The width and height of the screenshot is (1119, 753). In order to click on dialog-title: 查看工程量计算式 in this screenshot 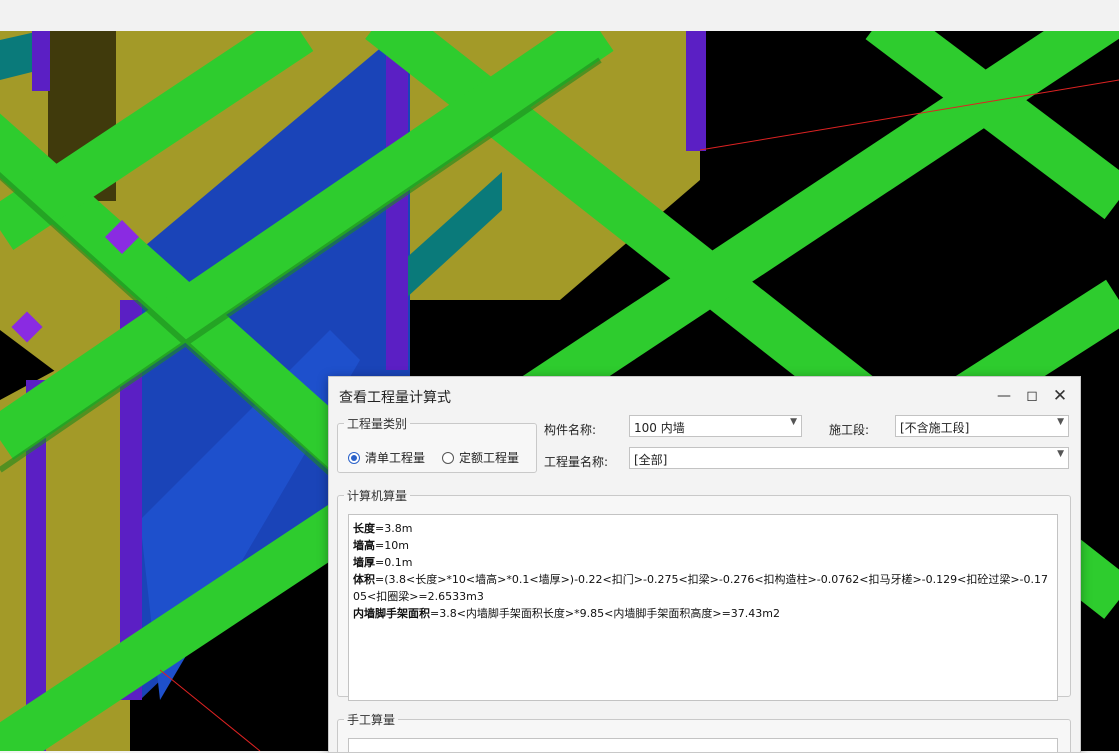, I will do `click(395, 398)`.